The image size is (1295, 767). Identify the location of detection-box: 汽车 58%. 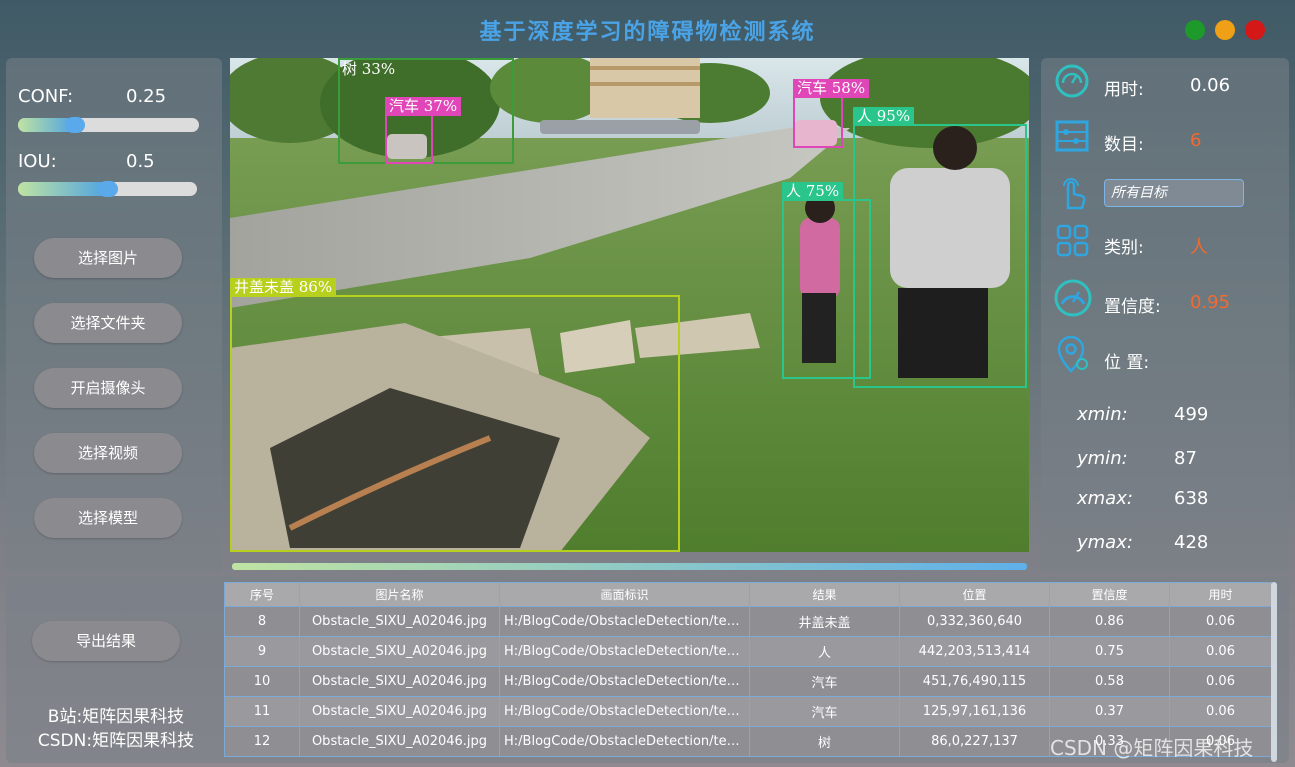
(831, 113).